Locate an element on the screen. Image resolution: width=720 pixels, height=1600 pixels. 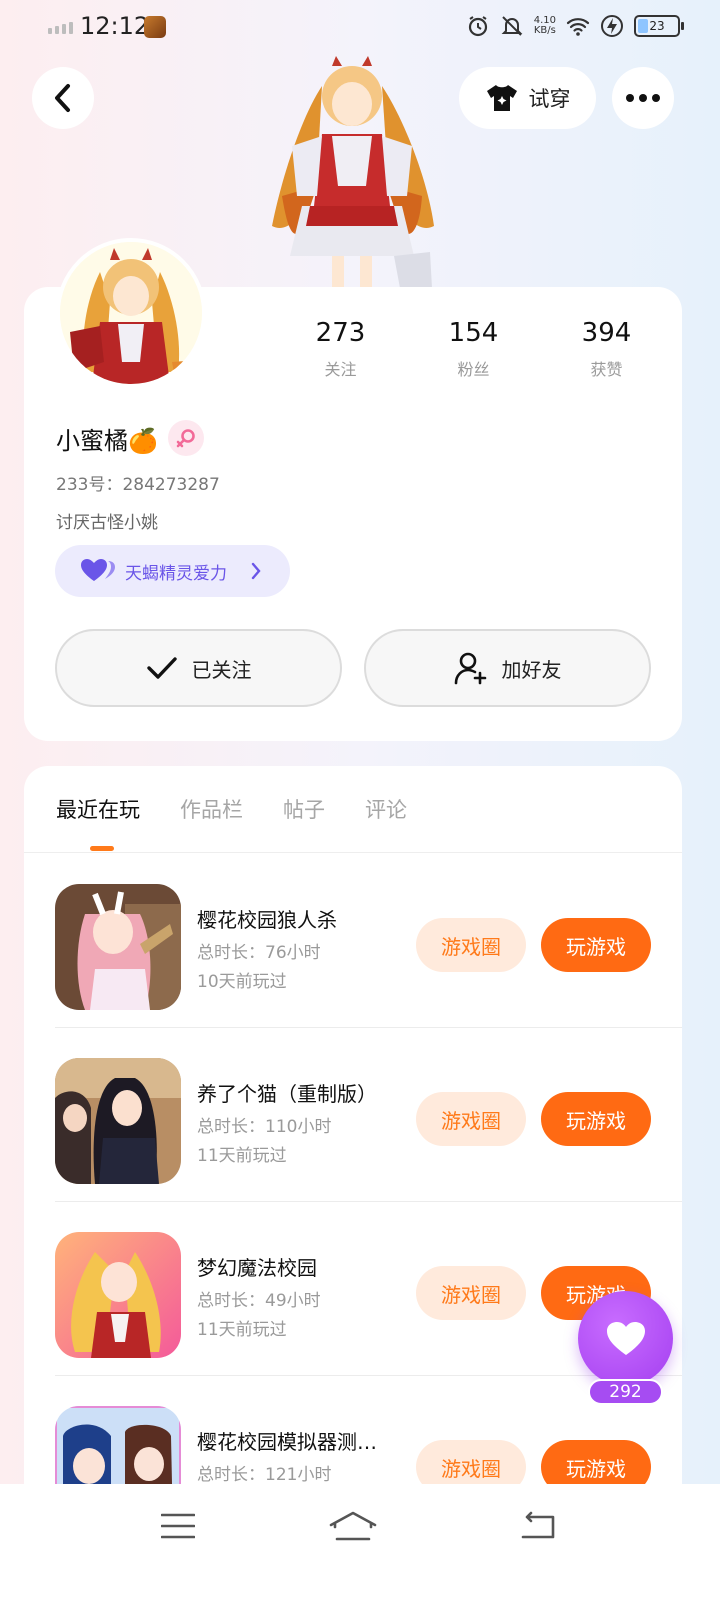
menu-icon is located at coordinates (178, 1526).